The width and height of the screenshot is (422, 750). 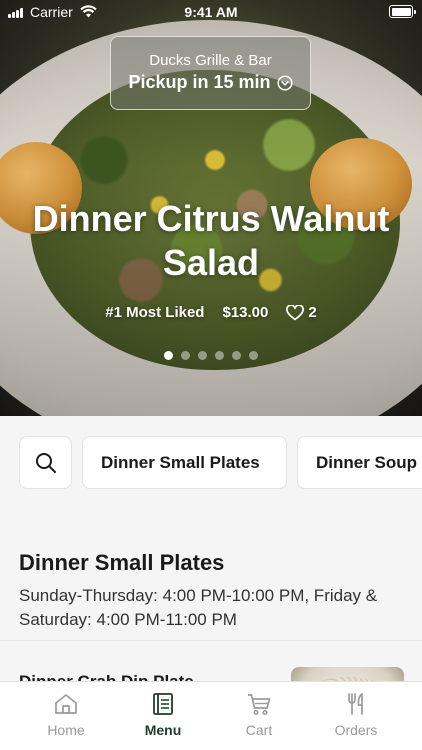 I want to click on tab-label: Orders, so click(x=356, y=730).